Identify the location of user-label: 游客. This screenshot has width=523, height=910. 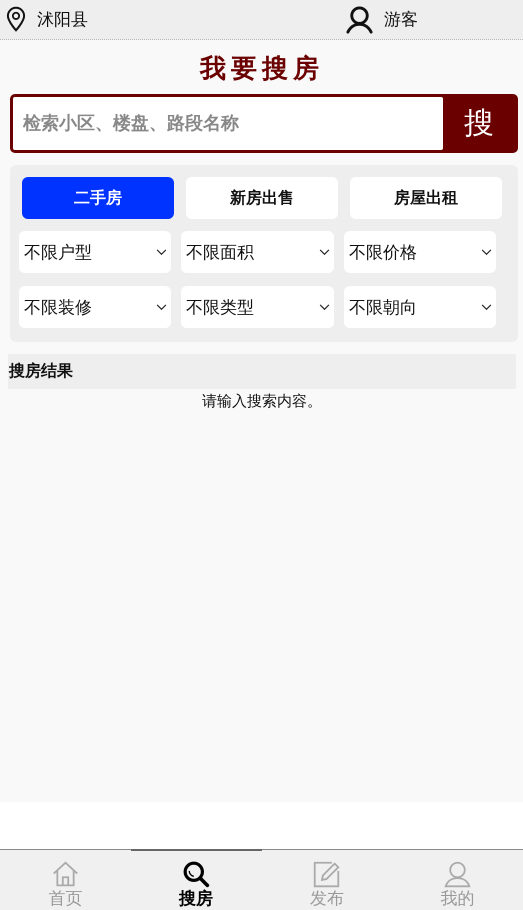
(401, 19).